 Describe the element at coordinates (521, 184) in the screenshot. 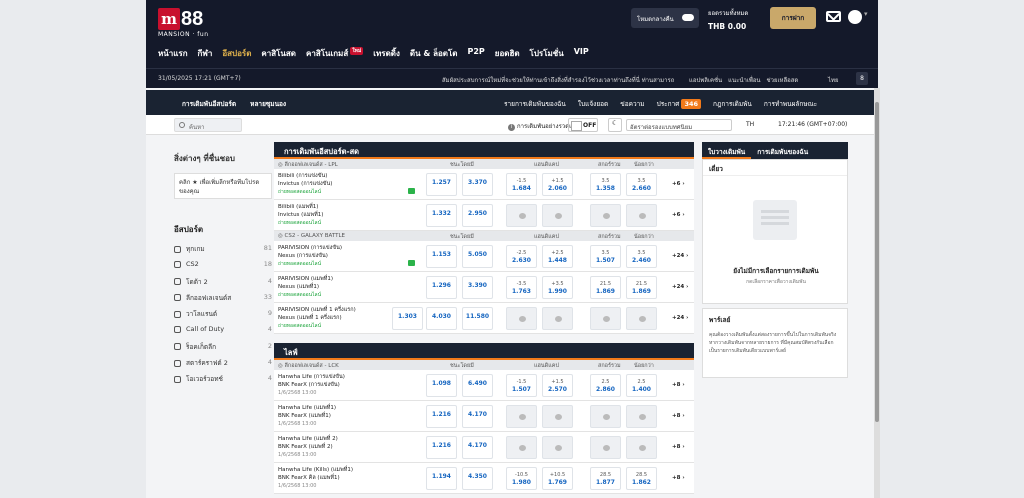

I see `odds-button: -1.5 1.684` at that location.